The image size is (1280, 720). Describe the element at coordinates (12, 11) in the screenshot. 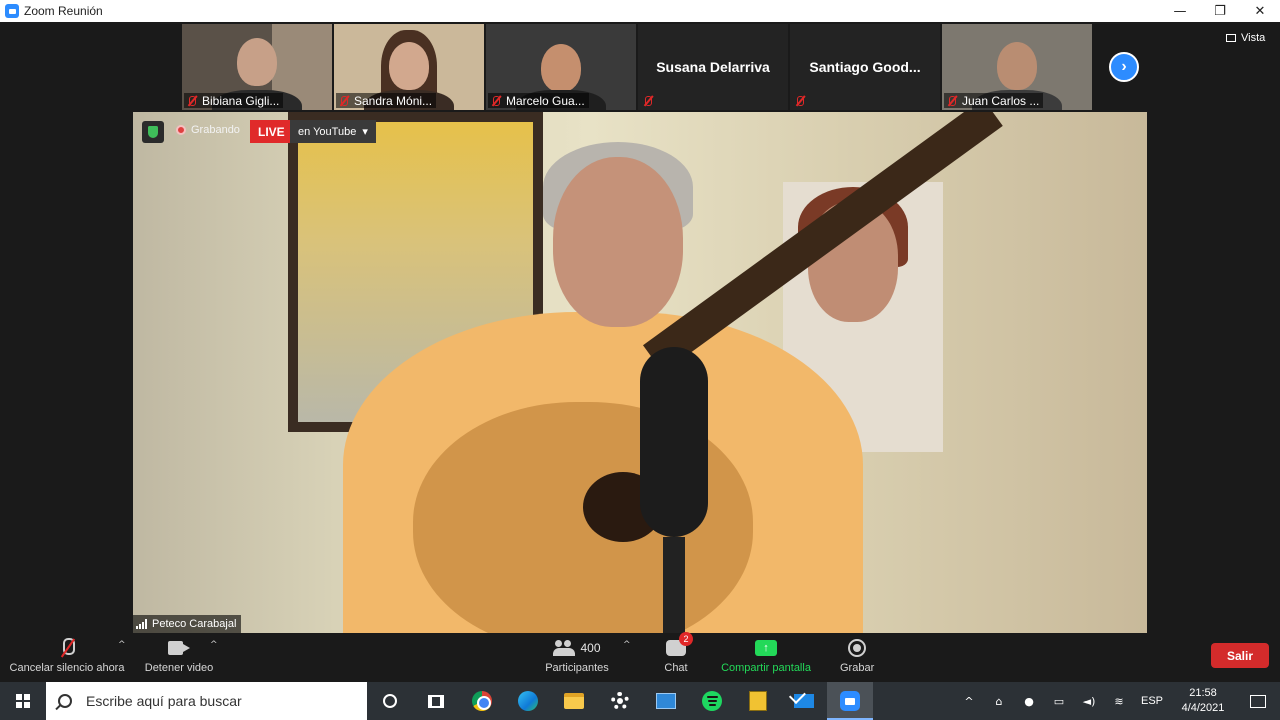

I see `zoom-app-icon` at that location.